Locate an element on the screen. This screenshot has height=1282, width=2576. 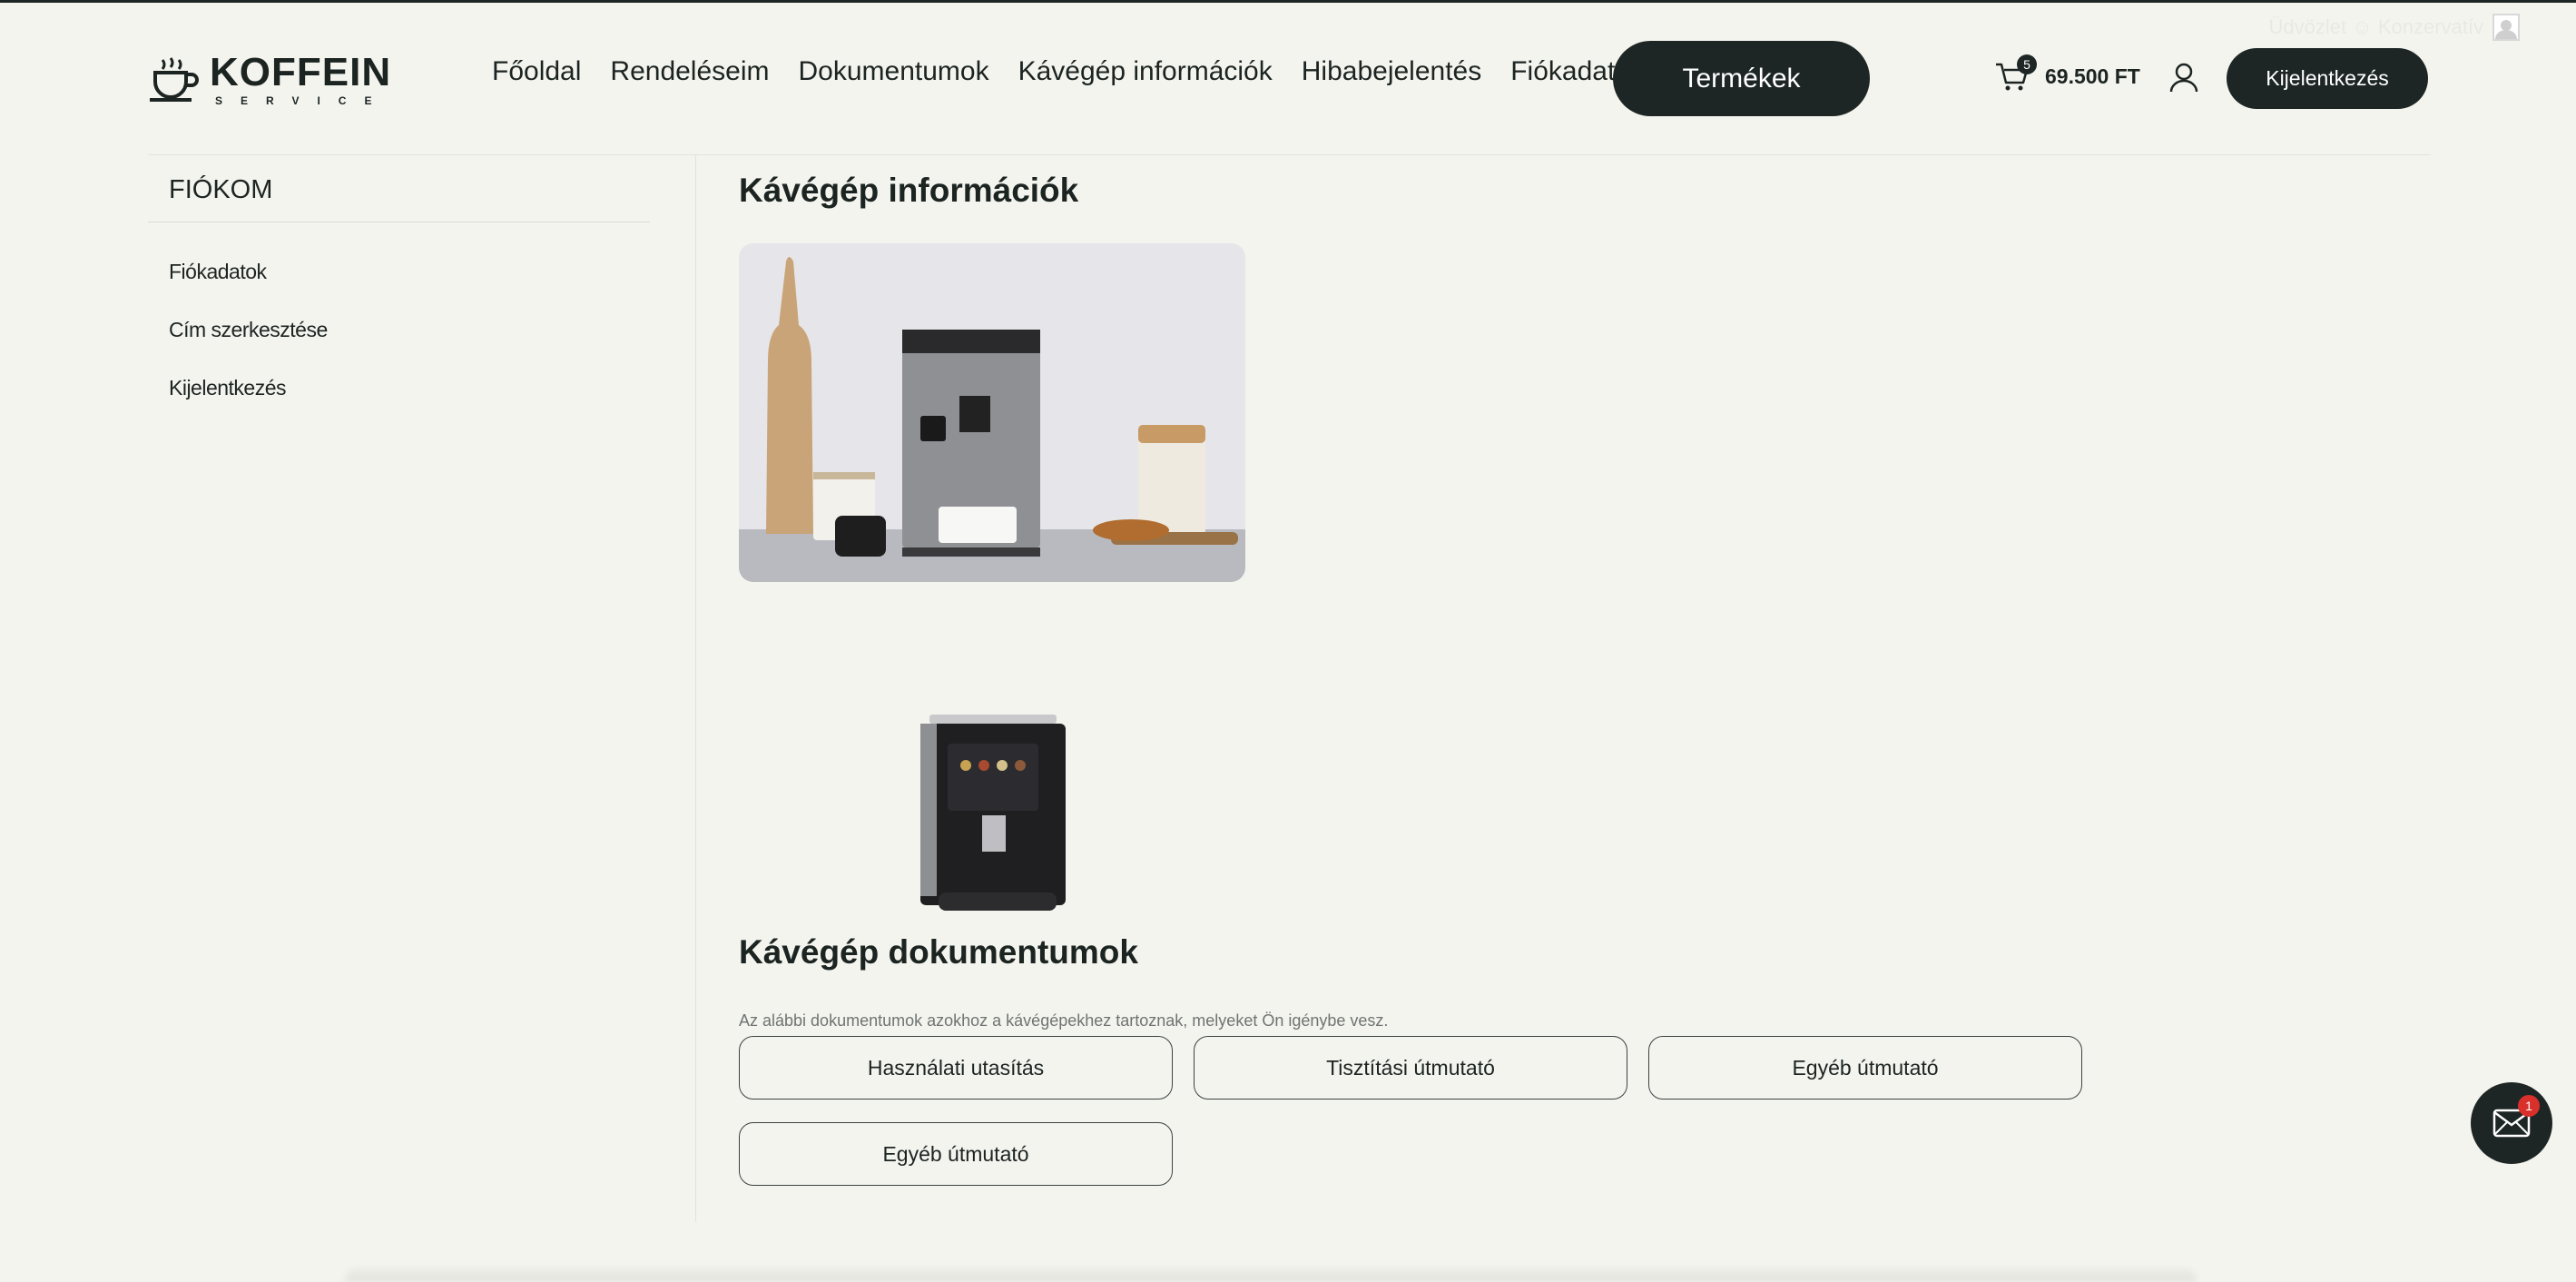
logout-button: Kijelentkezés is located at coordinates (2327, 78).